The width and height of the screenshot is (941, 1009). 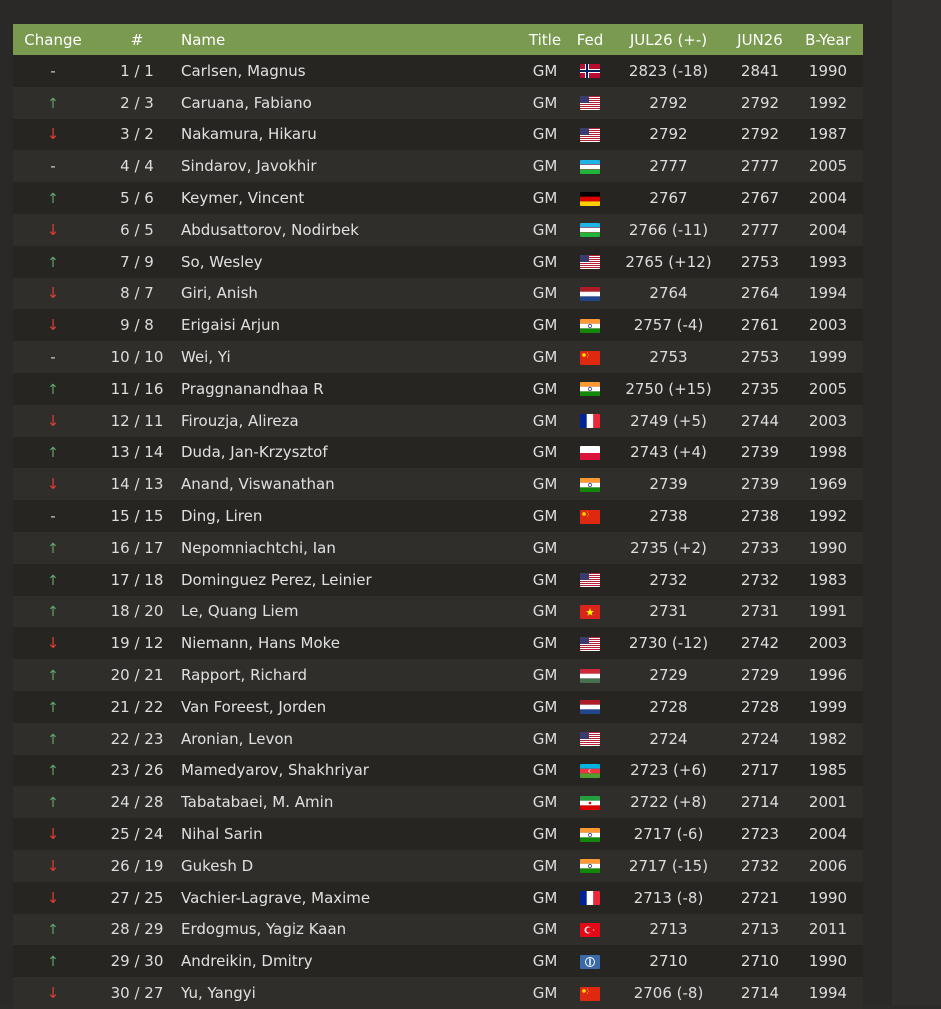 I want to click on player-name-link: Nakamura, Hikaru, so click(x=249, y=134).